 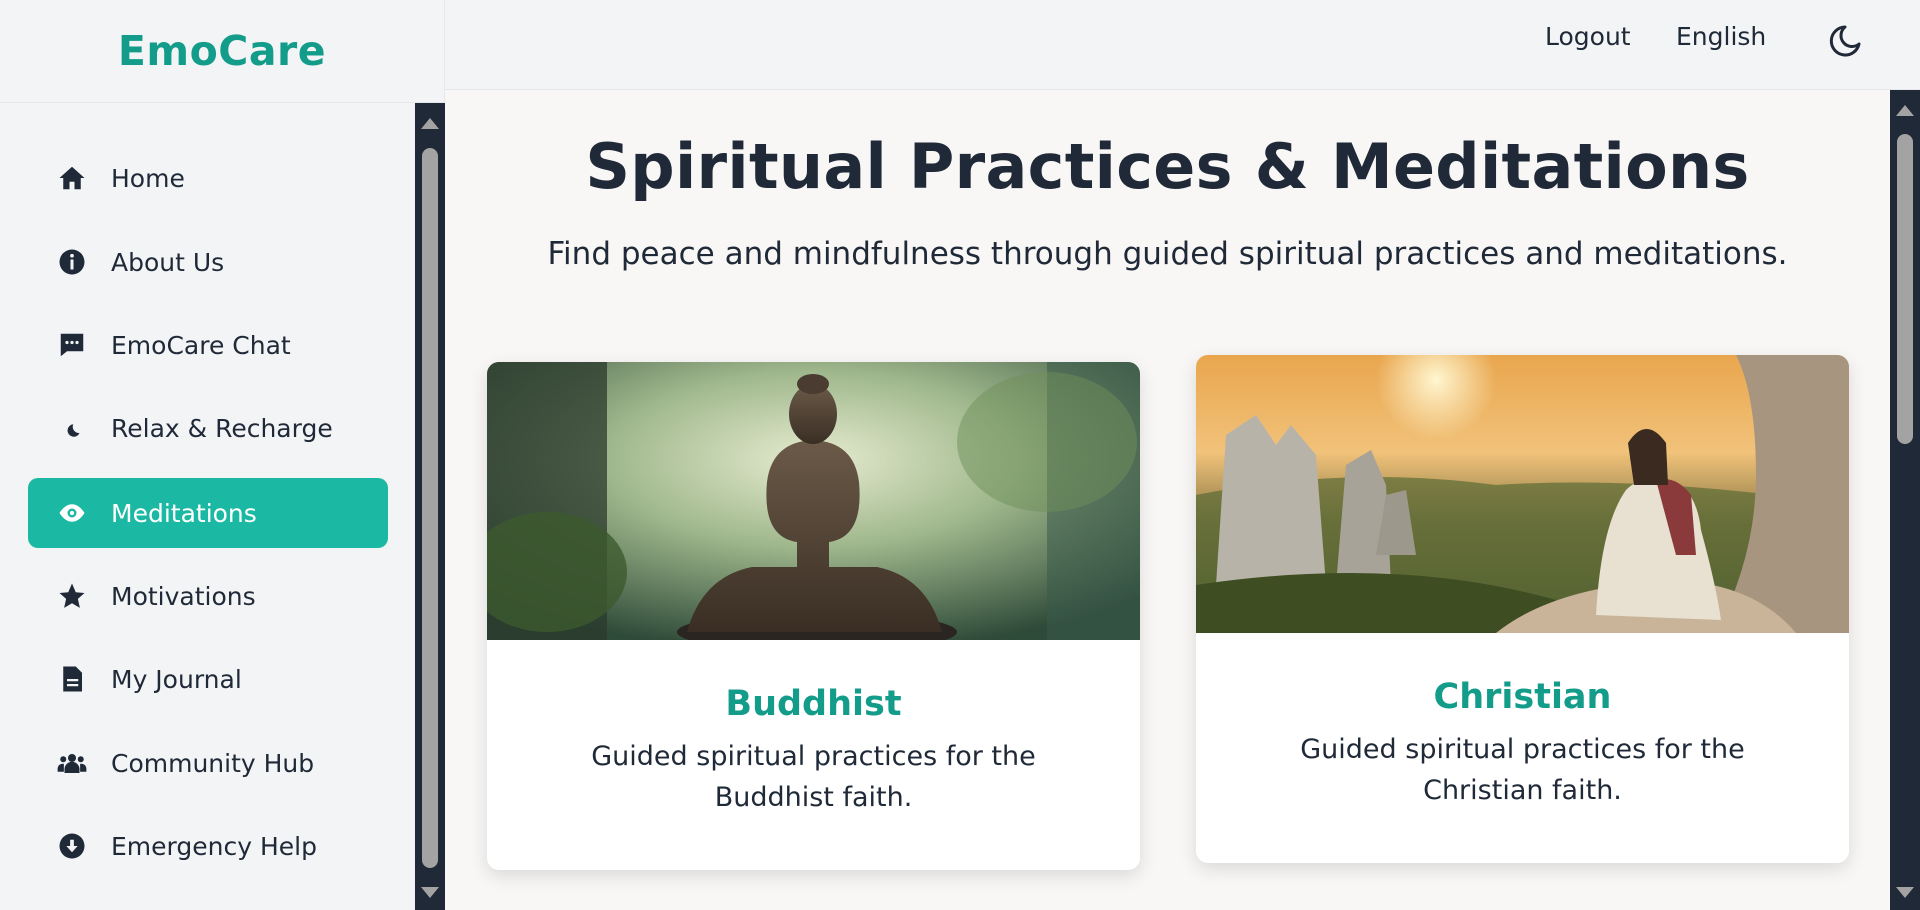 What do you see at coordinates (213, 763) in the screenshot?
I see `sidebar-item-label: Community Hub` at bounding box center [213, 763].